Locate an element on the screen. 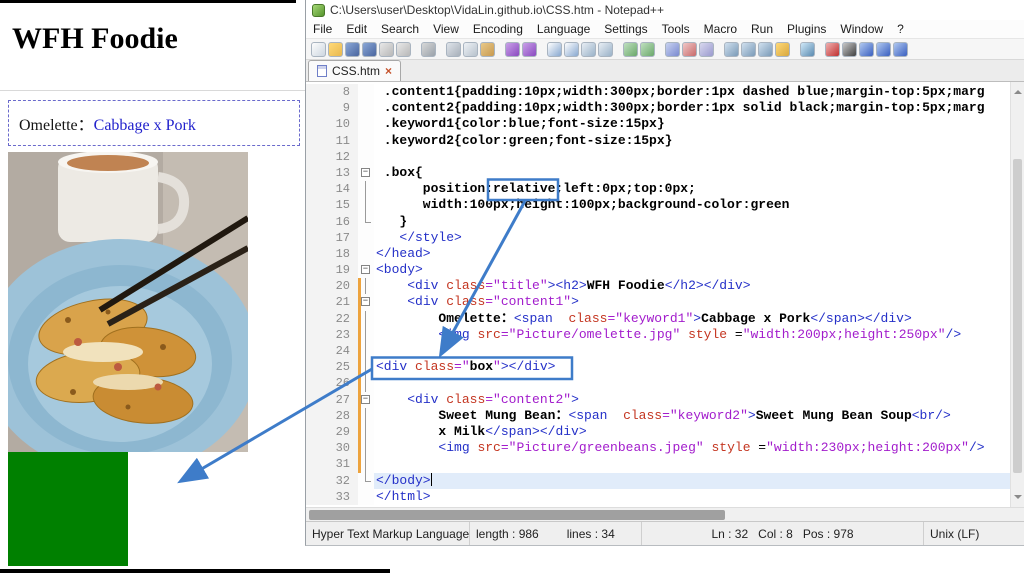  browser-bottom-edge is located at coordinates (195, 571).